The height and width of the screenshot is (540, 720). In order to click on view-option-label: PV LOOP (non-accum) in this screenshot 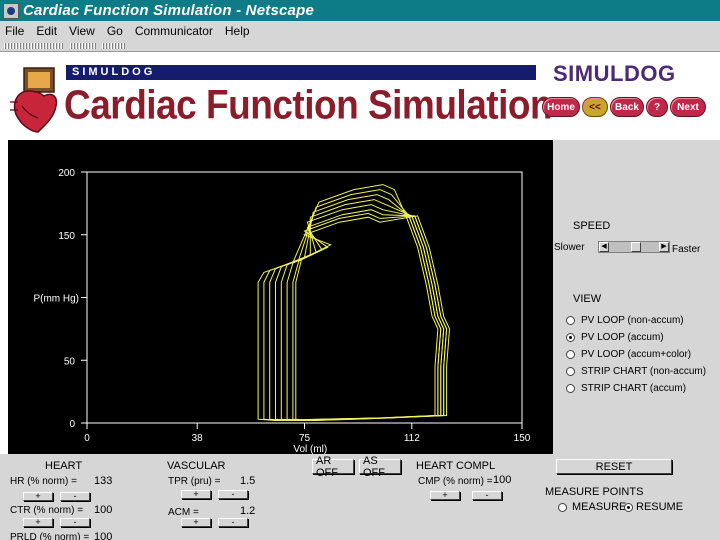, I will do `click(632, 320)`.